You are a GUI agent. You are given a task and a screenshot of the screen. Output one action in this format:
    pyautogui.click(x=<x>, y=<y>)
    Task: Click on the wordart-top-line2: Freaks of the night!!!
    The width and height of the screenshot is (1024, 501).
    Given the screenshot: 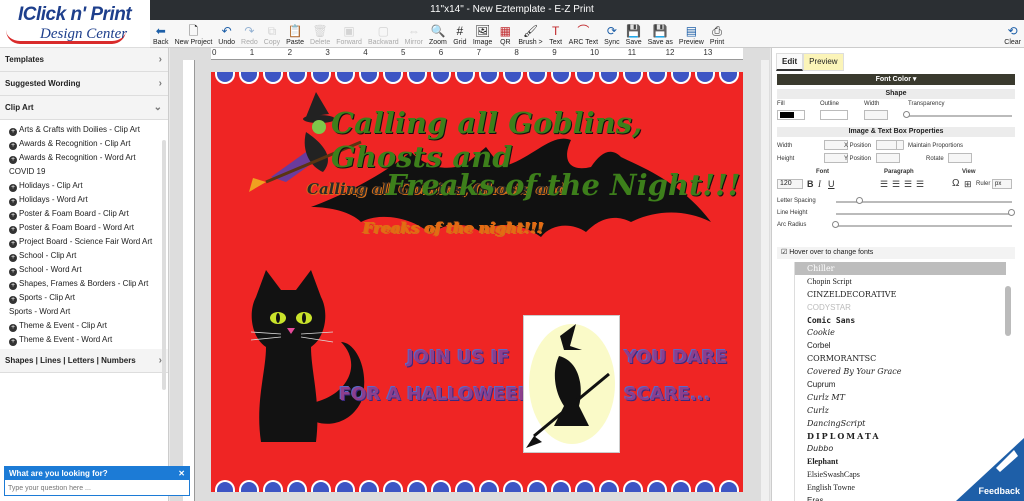 What is the action you would take?
    pyautogui.click(x=453, y=228)
    